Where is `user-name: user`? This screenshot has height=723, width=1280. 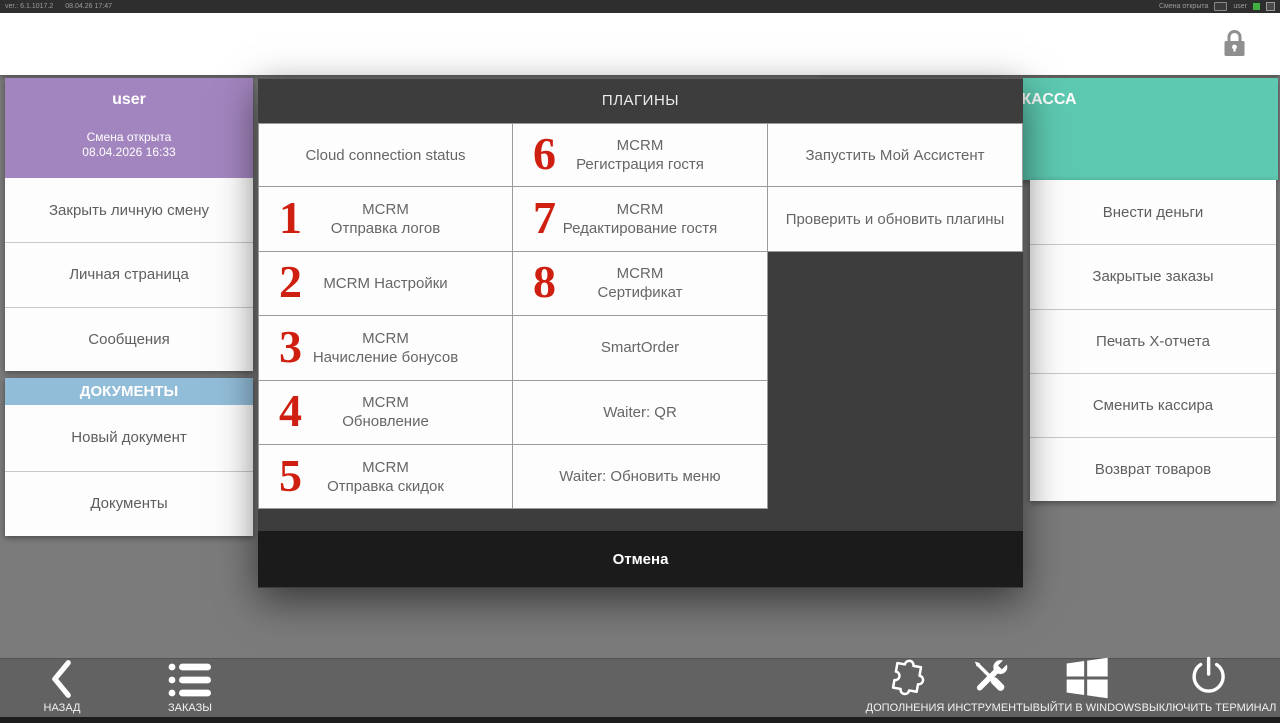 user-name: user is located at coordinates (129, 99).